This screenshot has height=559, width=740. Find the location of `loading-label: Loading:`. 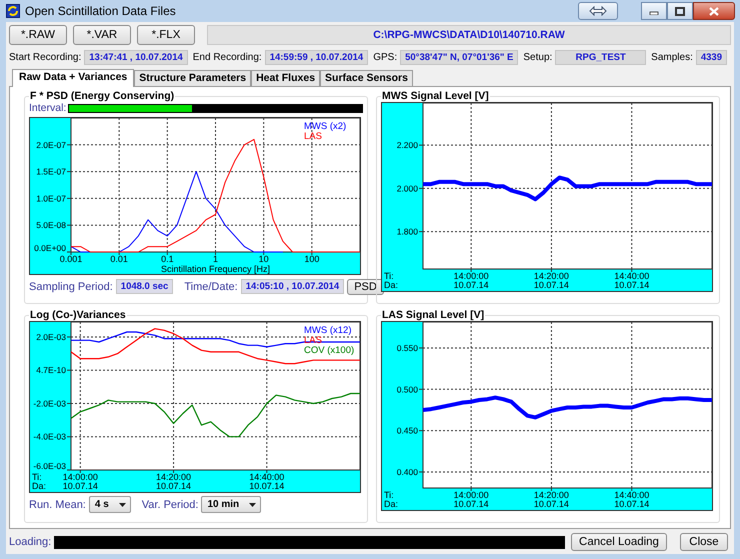

loading-label: Loading: is located at coordinates (30, 542).